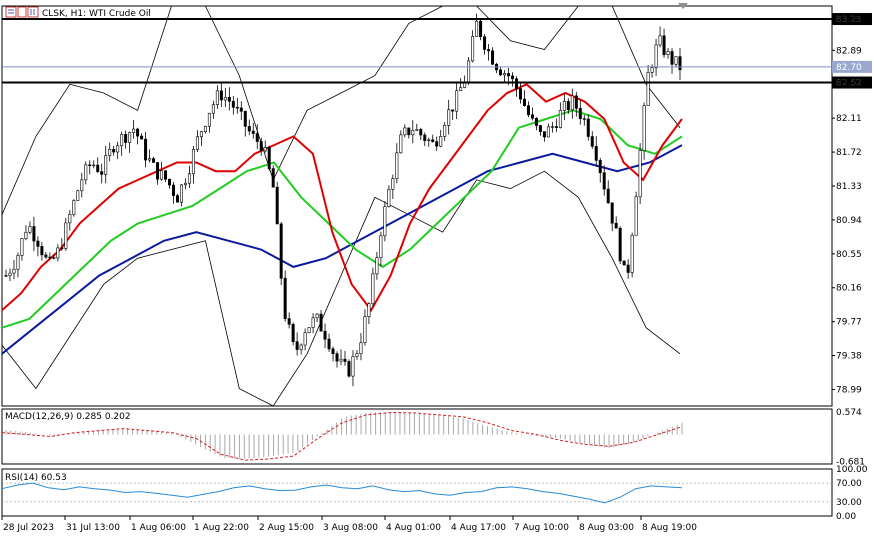  Describe the element at coordinates (342, 493) in the screenshot. I see `rsi-line` at that location.